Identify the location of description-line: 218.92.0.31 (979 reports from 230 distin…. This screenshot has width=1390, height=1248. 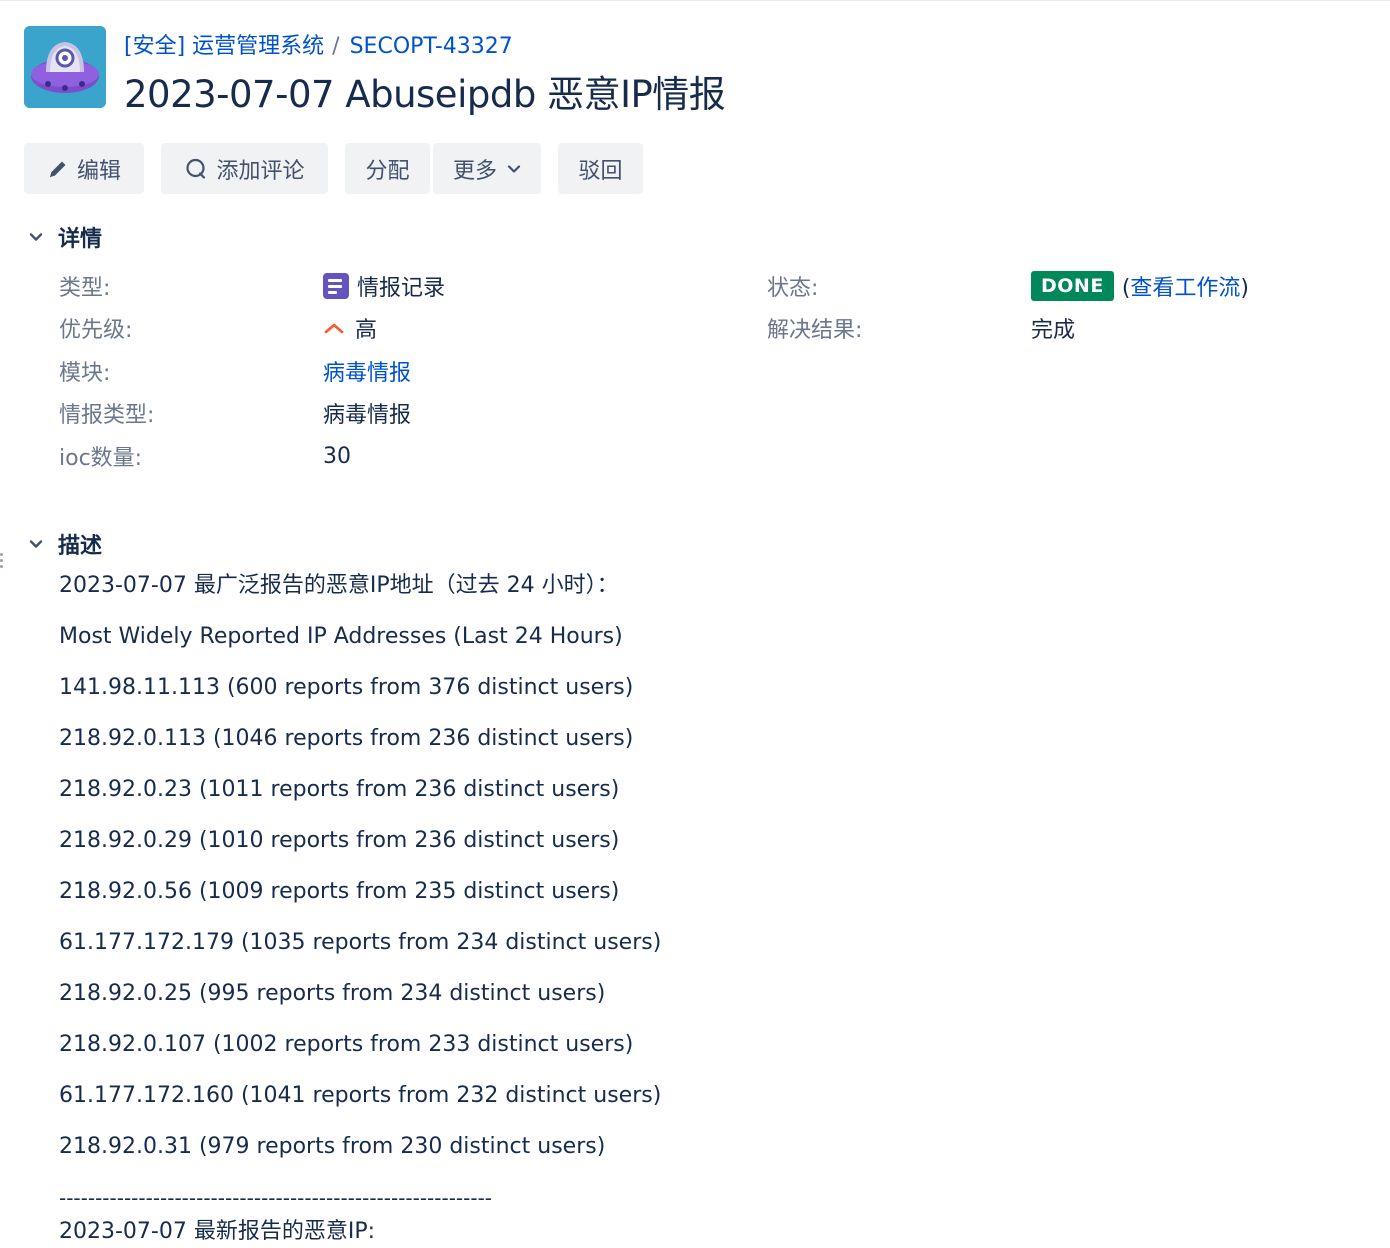
(332, 1146).